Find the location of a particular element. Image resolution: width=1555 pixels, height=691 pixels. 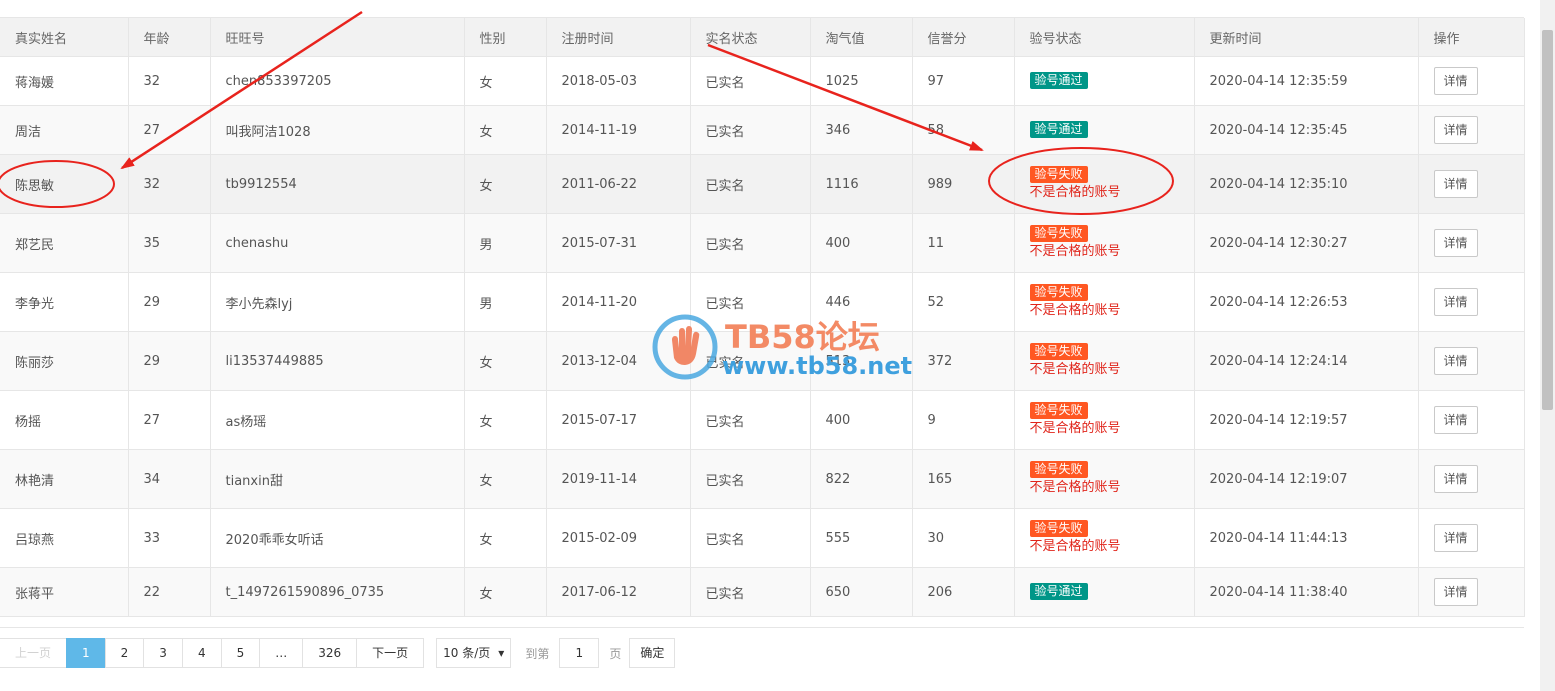

cell-reg-time: 2017-06-12 is located at coordinates (618, 592).